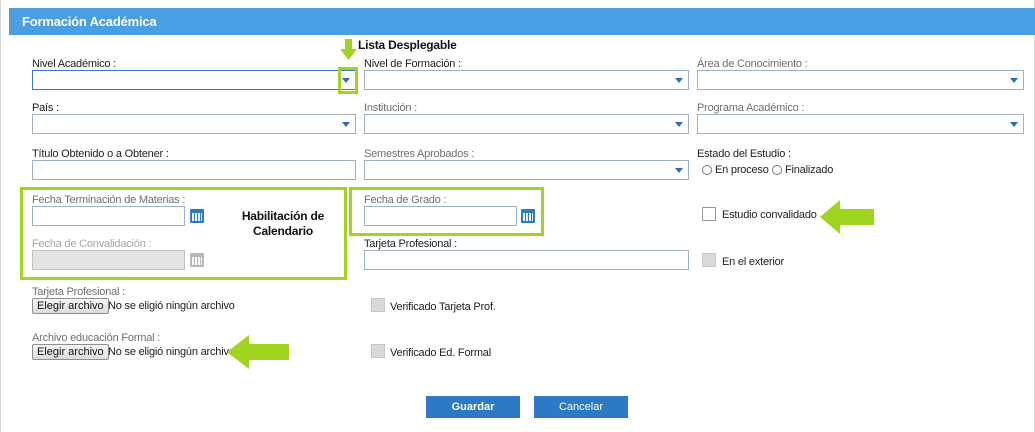 Image resolution: width=1035 pixels, height=432 pixels. Describe the element at coordinates (526, 124) in the screenshot. I see `institucion-select` at that location.